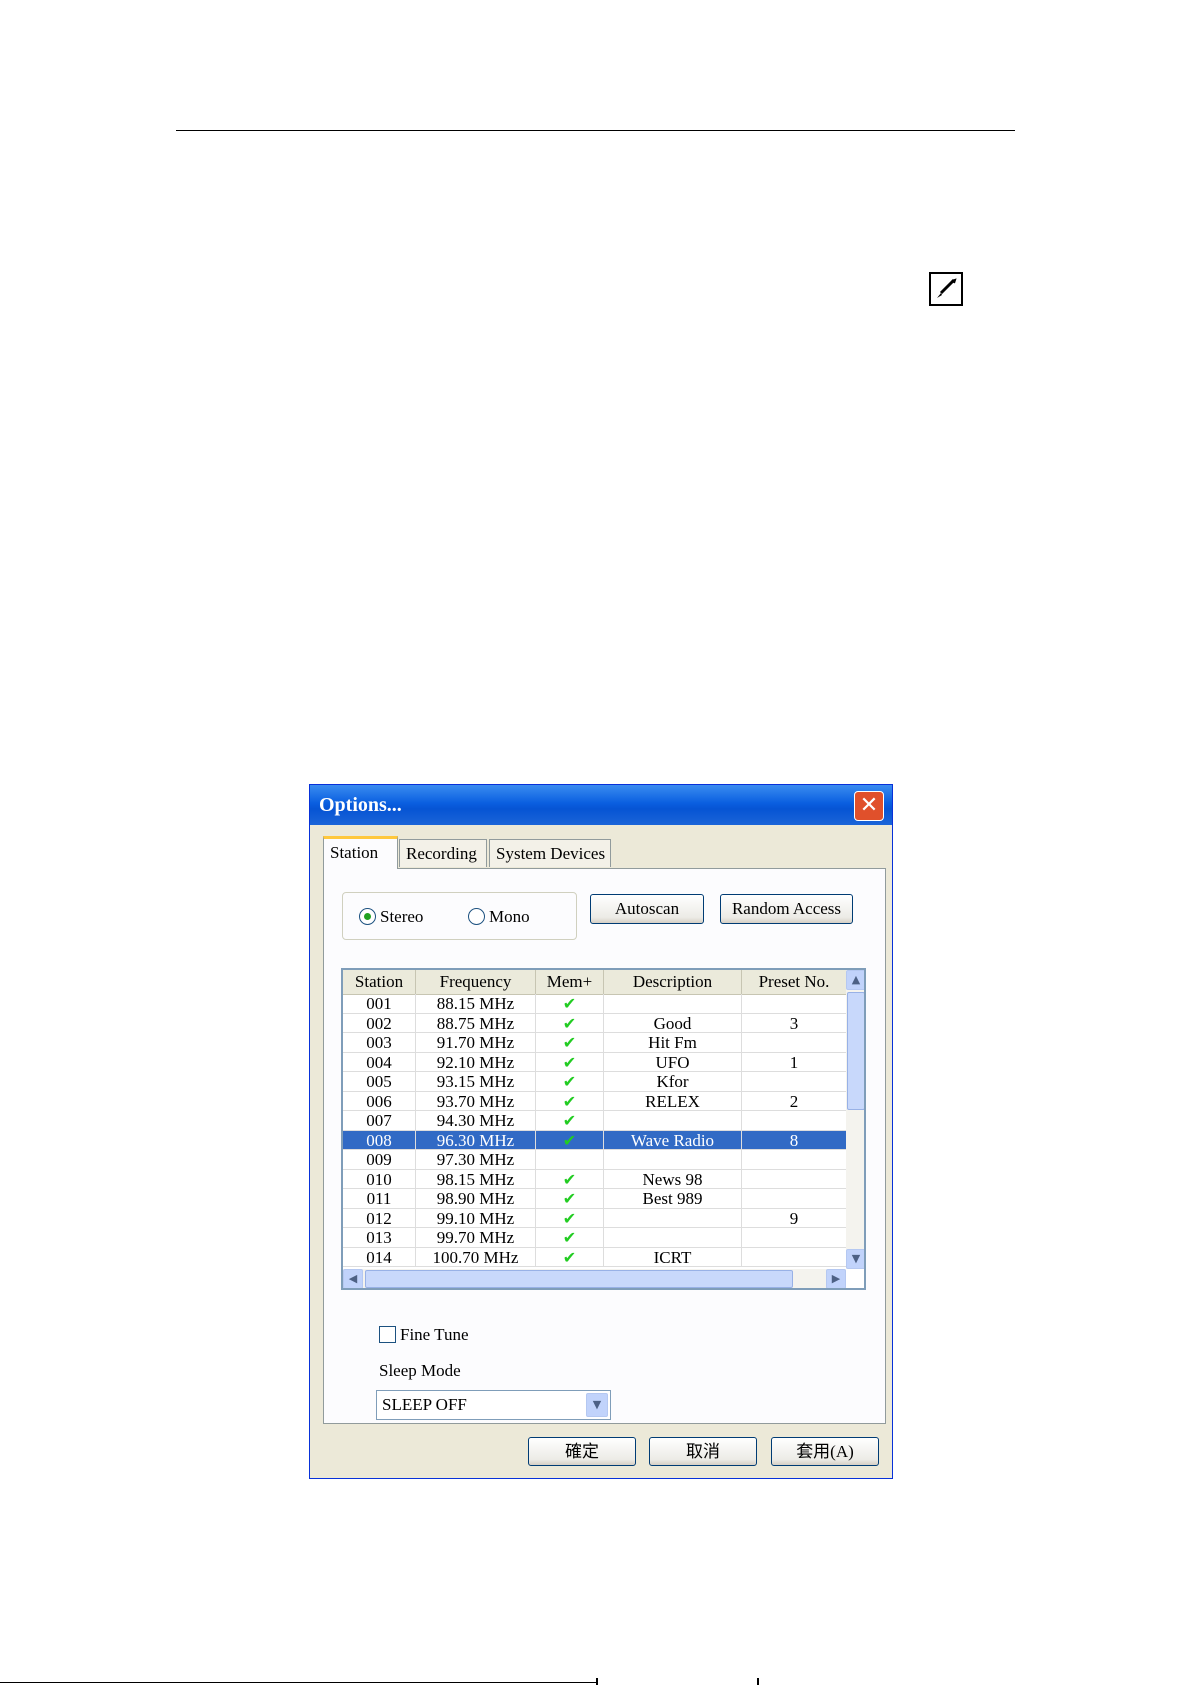 The image size is (1191, 1685). What do you see at coordinates (794, 1062) in the screenshot?
I see `cell-preset: 1` at bounding box center [794, 1062].